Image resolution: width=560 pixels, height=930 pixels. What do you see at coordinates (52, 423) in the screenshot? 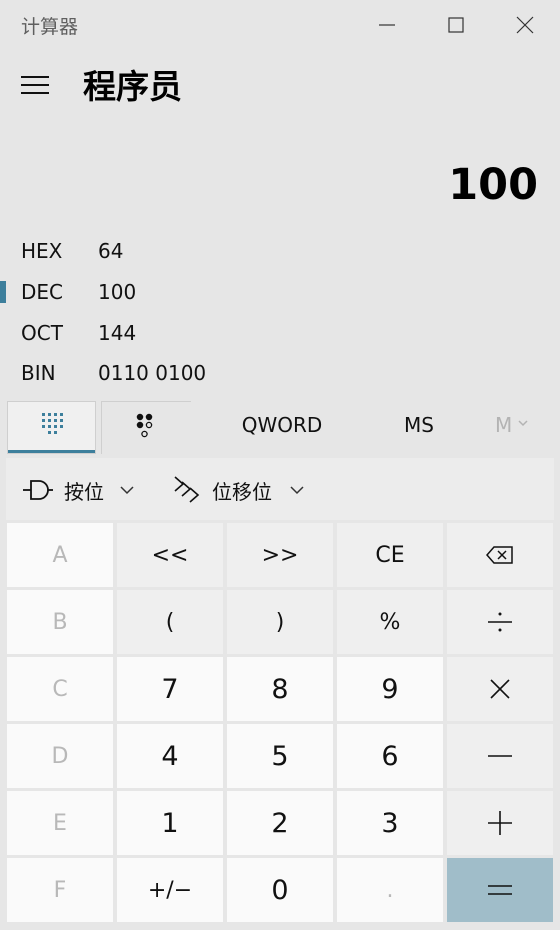
I see `full-keypad-icon` at bounding box center [52, 423].